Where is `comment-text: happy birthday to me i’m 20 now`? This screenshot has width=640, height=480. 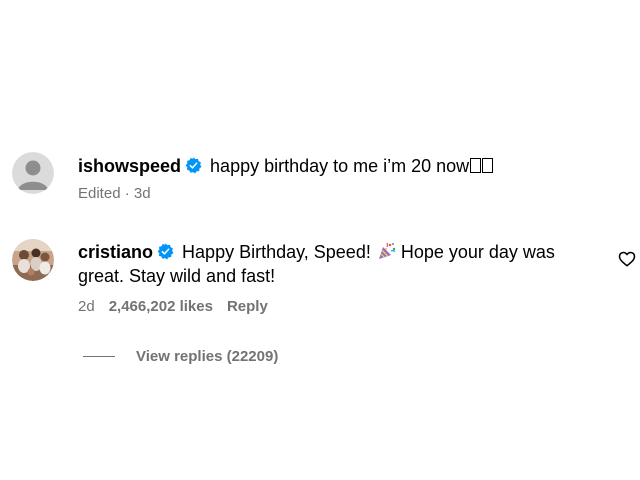 comment-text: happy birthday to me i’m 20 now is located at coordinates (340, 166).